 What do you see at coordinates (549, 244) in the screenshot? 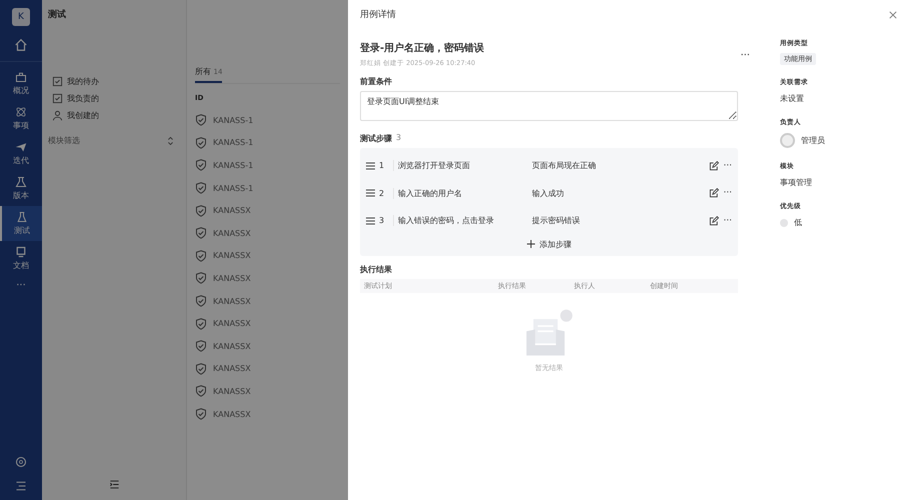
I see `add-step-button: 添加步骤` at bounding box center [549, 244].